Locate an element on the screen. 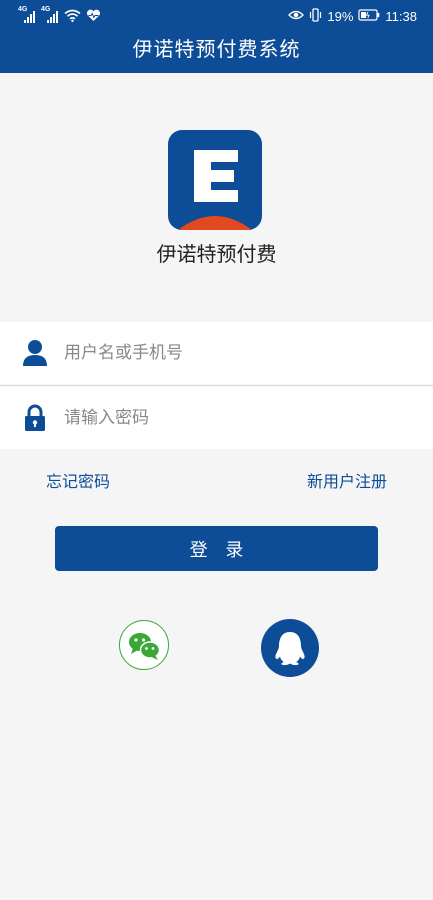 This screenshot has width=433, height=900. wechat-icon is located at coordinates (145, 646).